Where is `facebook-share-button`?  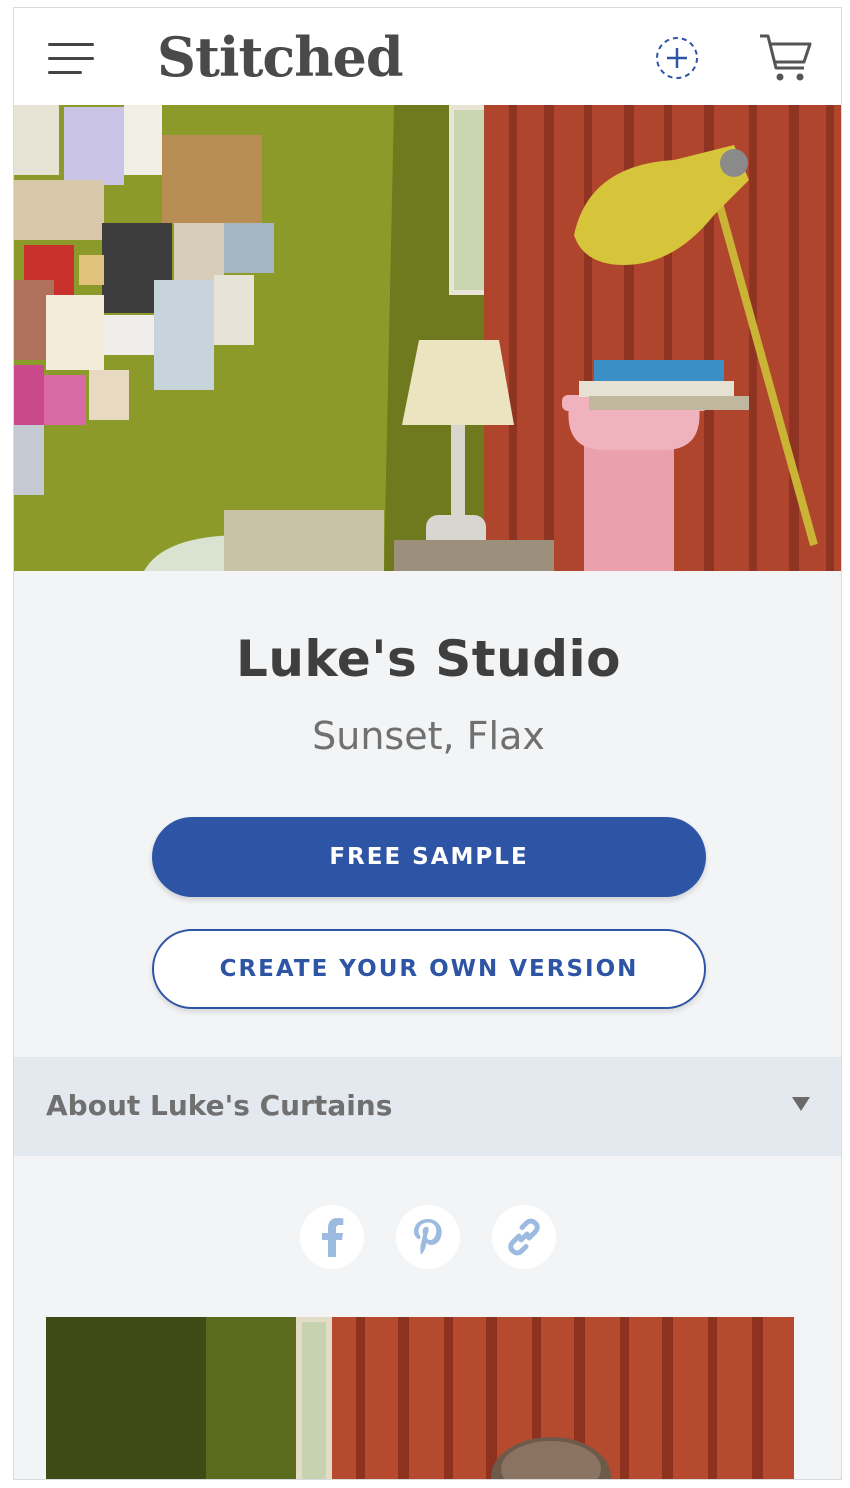
facebook-share-button is located at coordinates (332, 1237).